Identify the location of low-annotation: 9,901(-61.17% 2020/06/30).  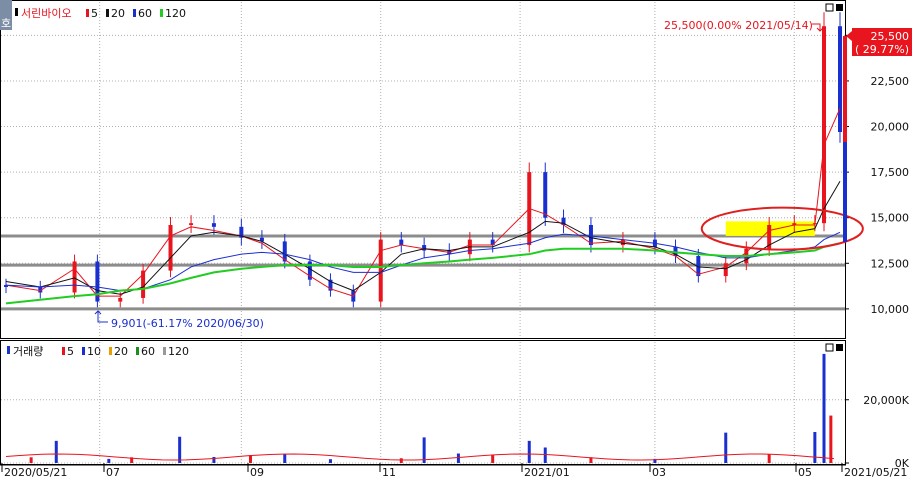
(187, 323).